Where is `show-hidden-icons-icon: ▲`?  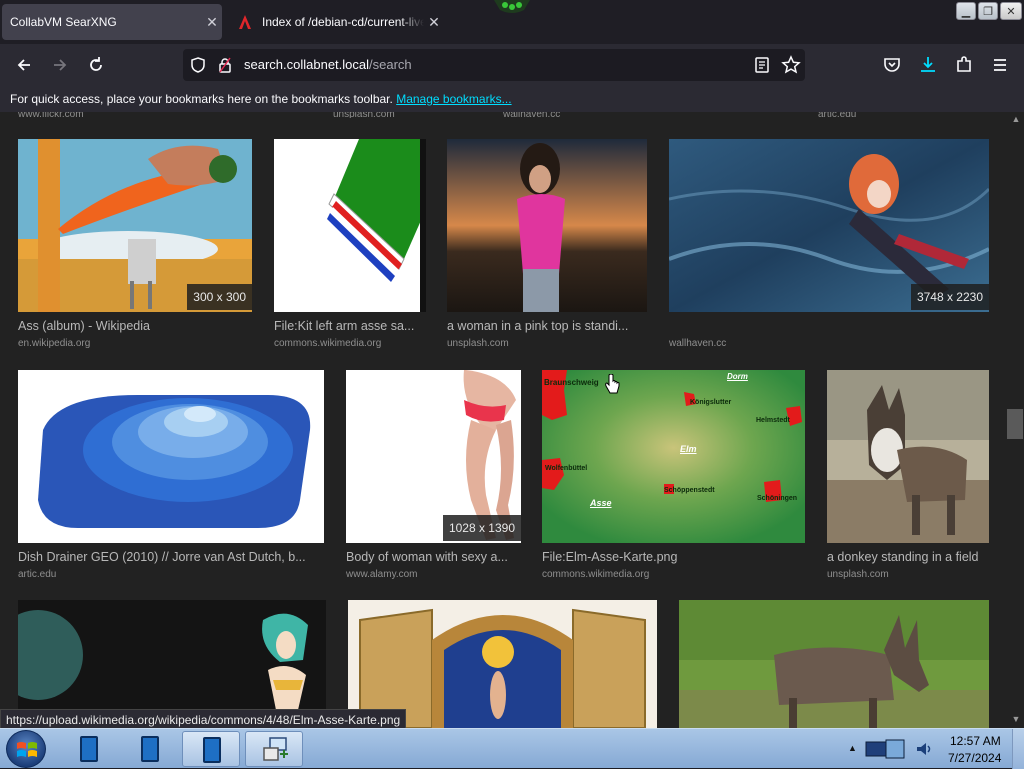 show-hidden-icons-icon: ▲ is located at coordinates (852, 748).